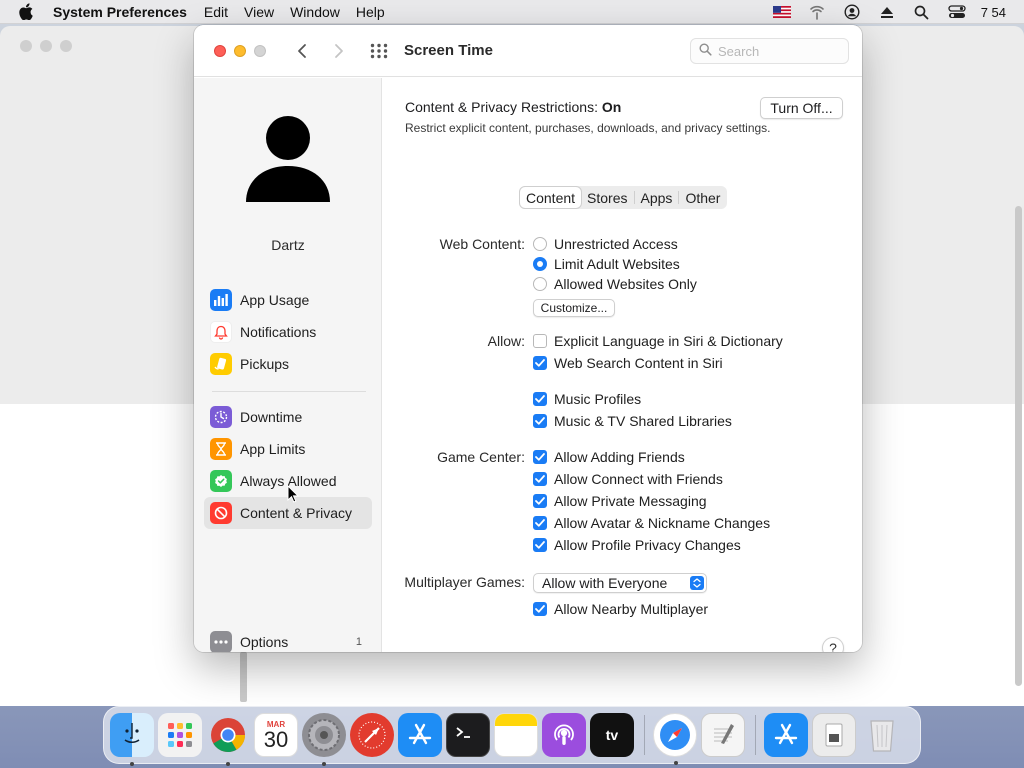  Describe the element at coordinates (657, 197) in the screenshot. I see `tab-apps: Apps` at that location.